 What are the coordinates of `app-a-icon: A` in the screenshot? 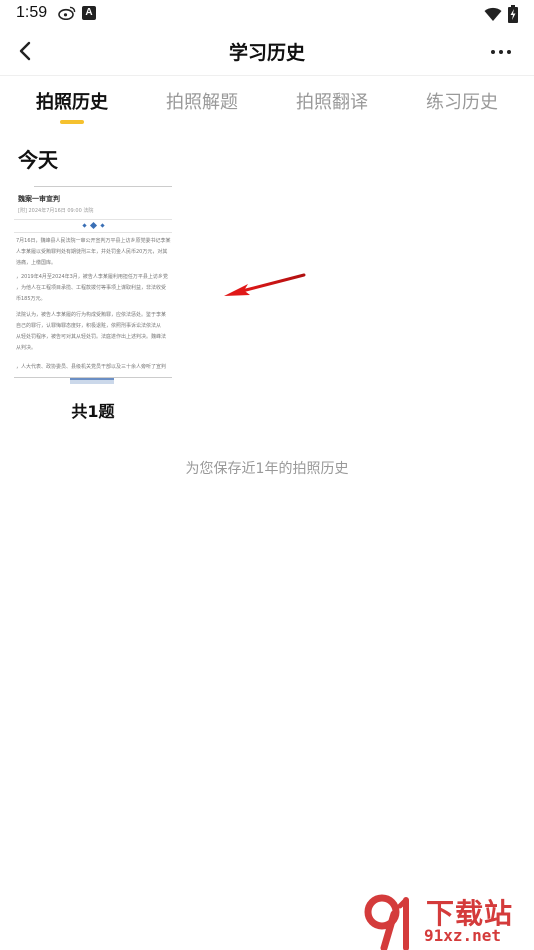 It's located at (89, 13).